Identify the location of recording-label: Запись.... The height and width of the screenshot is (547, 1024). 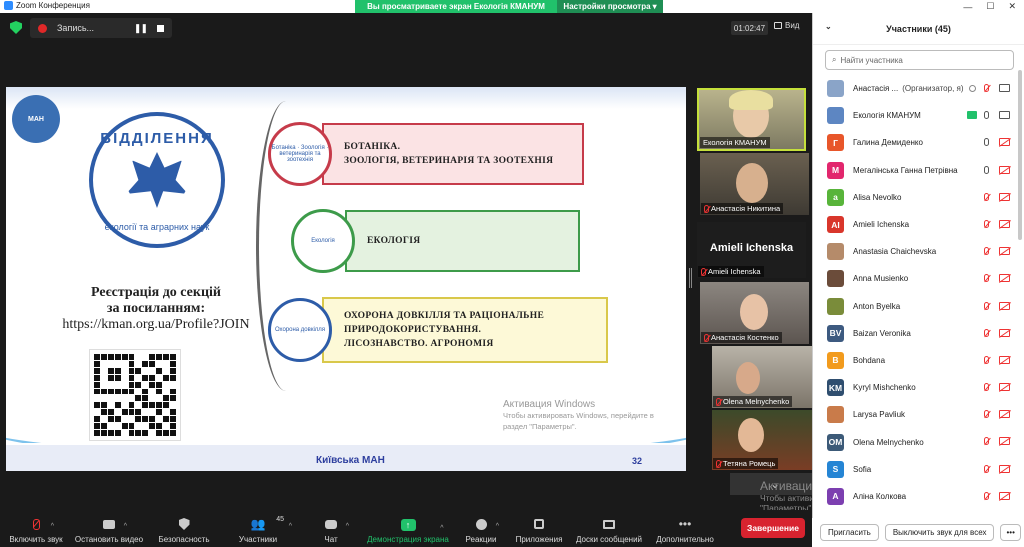
(76, 28).